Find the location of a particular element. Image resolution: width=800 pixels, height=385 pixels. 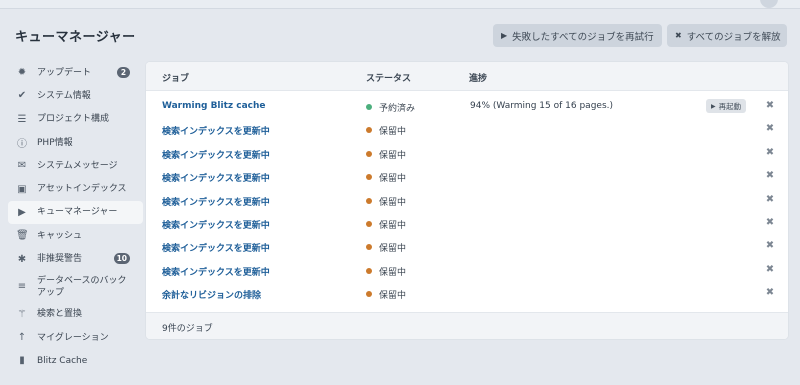

sidebar-item-label: 検索と置換 is located at coordinates (60, 314).